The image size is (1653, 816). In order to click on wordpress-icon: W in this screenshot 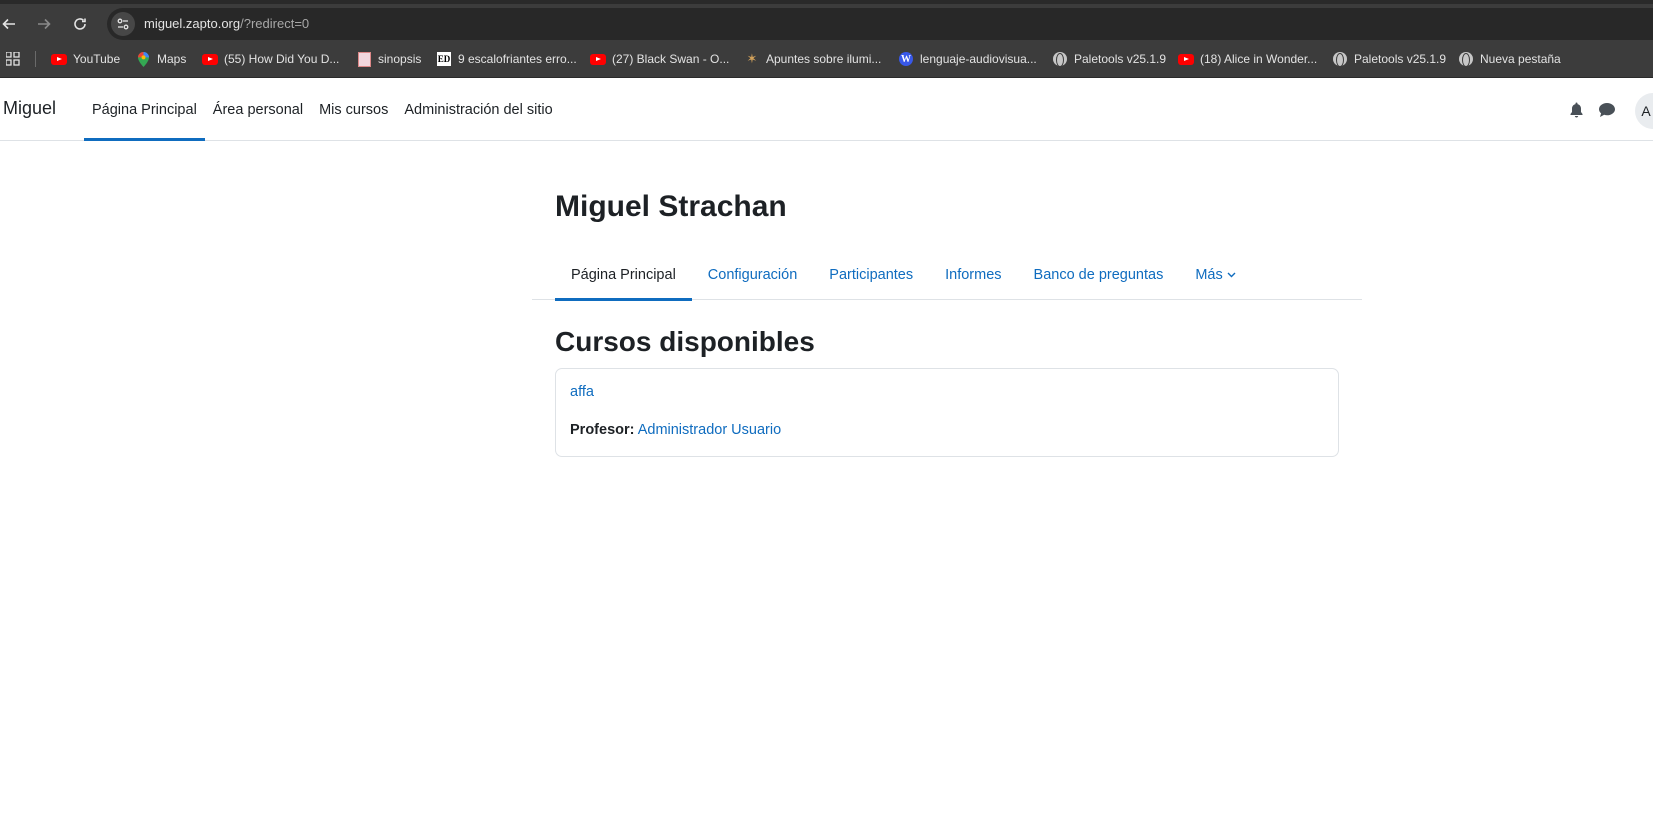, I will do `click(906, 59)`.